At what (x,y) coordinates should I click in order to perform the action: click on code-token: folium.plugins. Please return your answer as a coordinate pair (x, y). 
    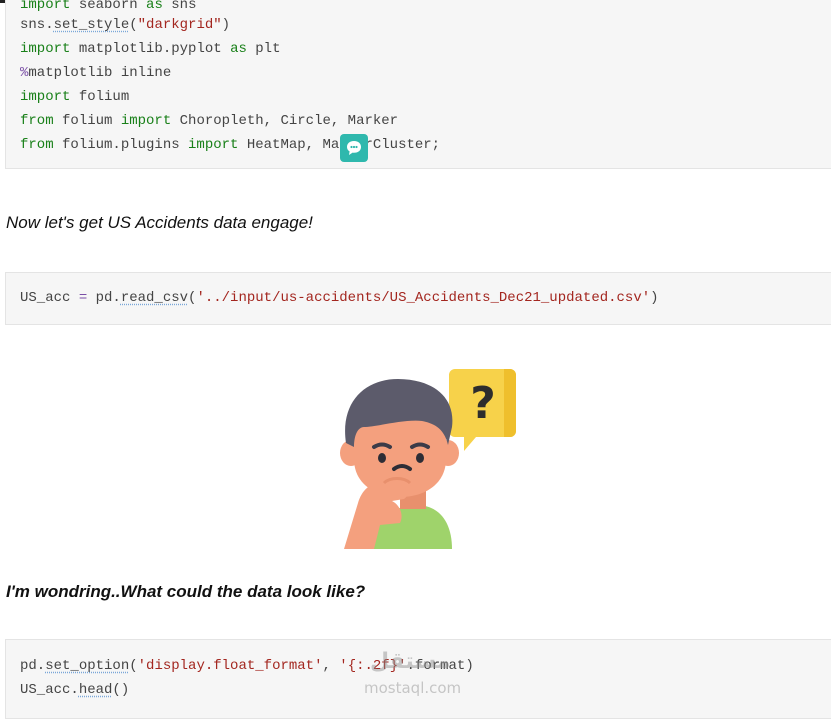
    Looking at the image, I should click on (121, 145).